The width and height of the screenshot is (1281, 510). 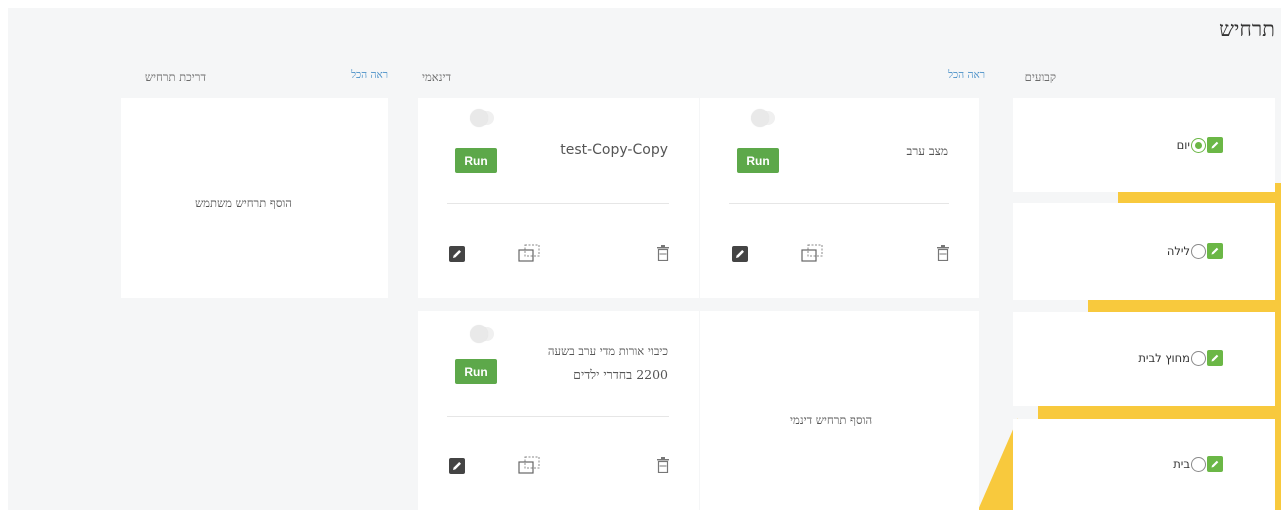 What do you see at coordinates (607, 351) in the screenshot?
I see `scene-name-line1: כיבוי אורות מדי ערב בשעה` at bounding box center [607, 351].